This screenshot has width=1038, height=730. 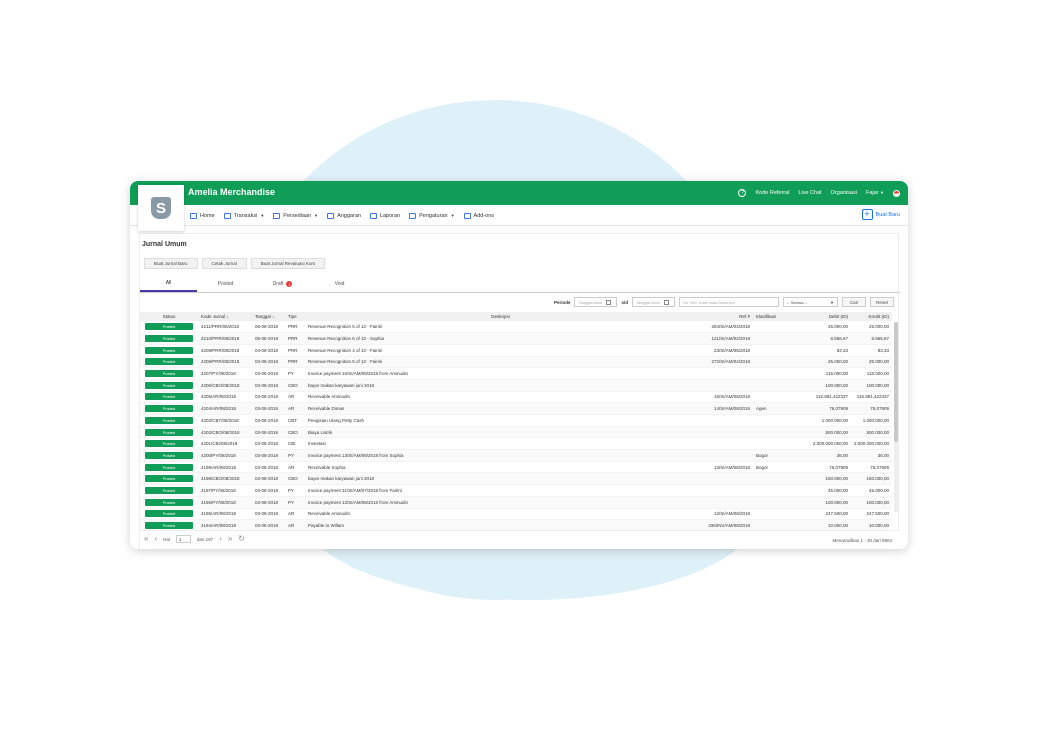 I want to click on nav-item-pengaturan: Pengaturan ▼, so click(x=432, y=215).